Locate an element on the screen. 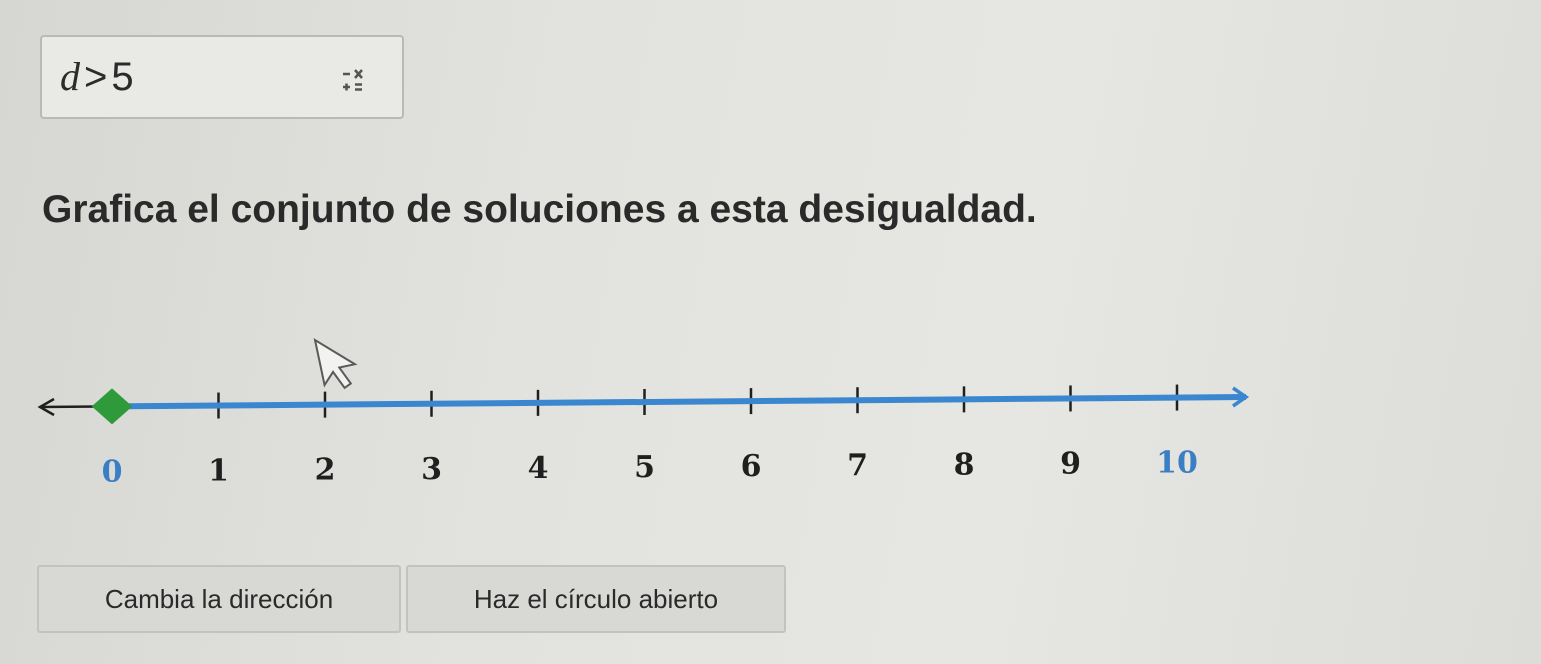 This screenshot has width=1541, height=664. tick-label: 6 is located at coordinates (751, 466).